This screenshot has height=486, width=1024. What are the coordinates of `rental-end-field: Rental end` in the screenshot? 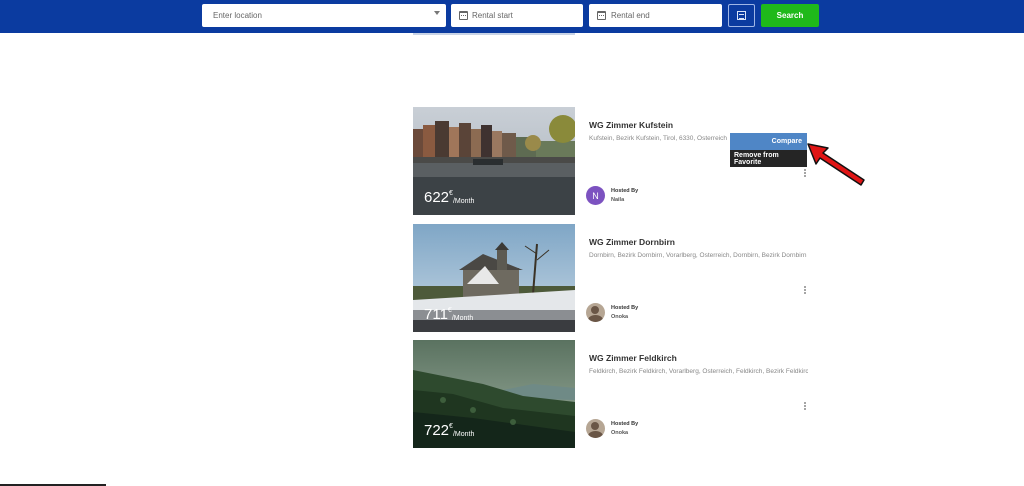 It's located at (655, 15).